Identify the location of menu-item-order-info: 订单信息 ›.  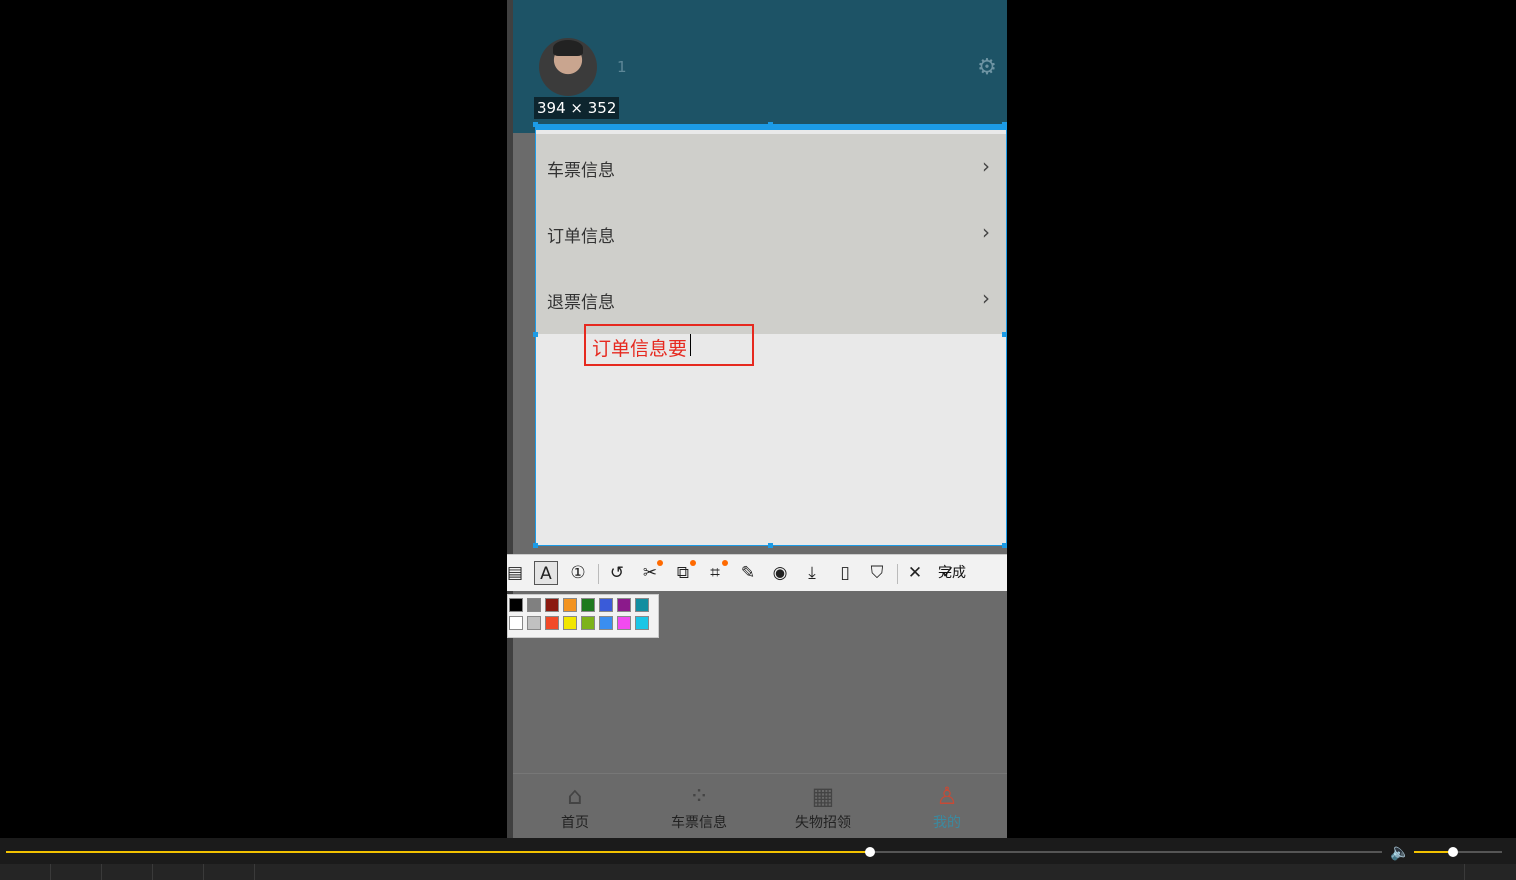
(771, 233).